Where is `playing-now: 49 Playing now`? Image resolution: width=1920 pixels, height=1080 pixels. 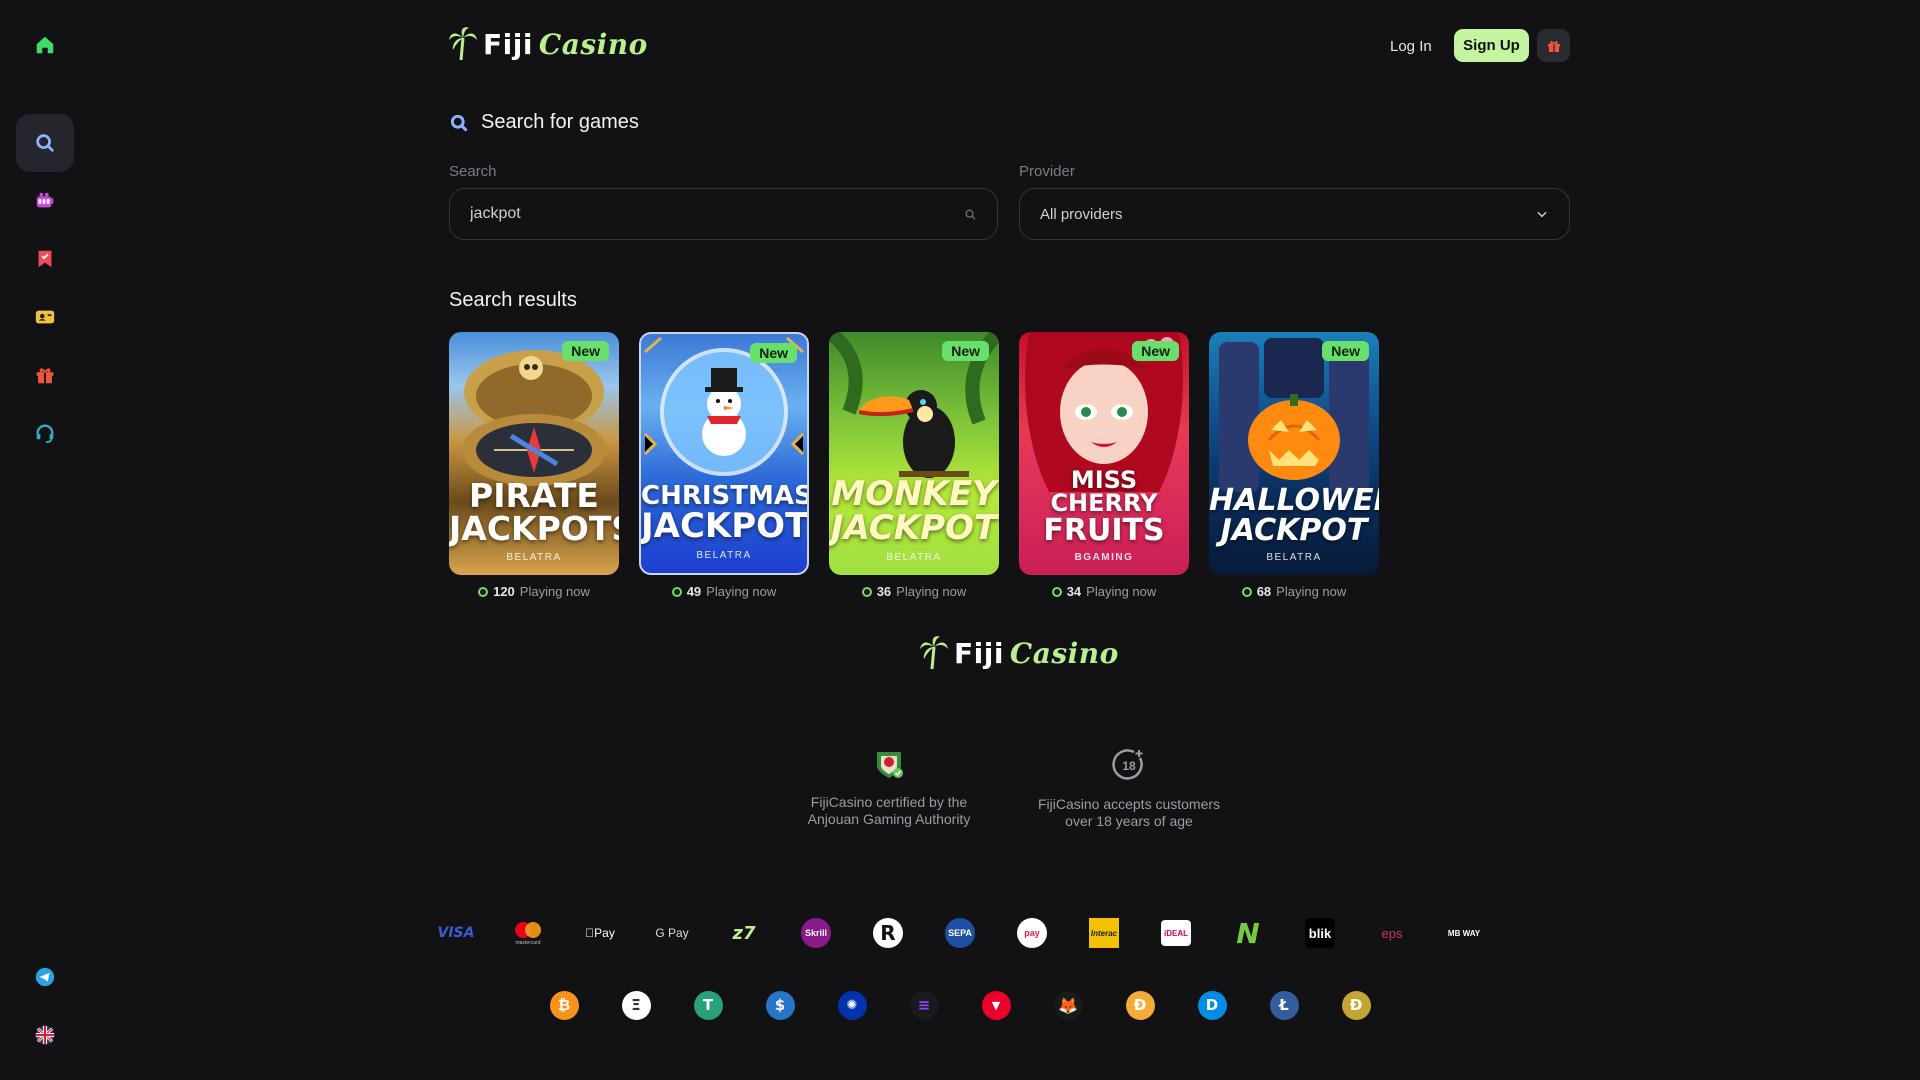
playing-now: 49 Playing now is located at coordinates (724, 591).